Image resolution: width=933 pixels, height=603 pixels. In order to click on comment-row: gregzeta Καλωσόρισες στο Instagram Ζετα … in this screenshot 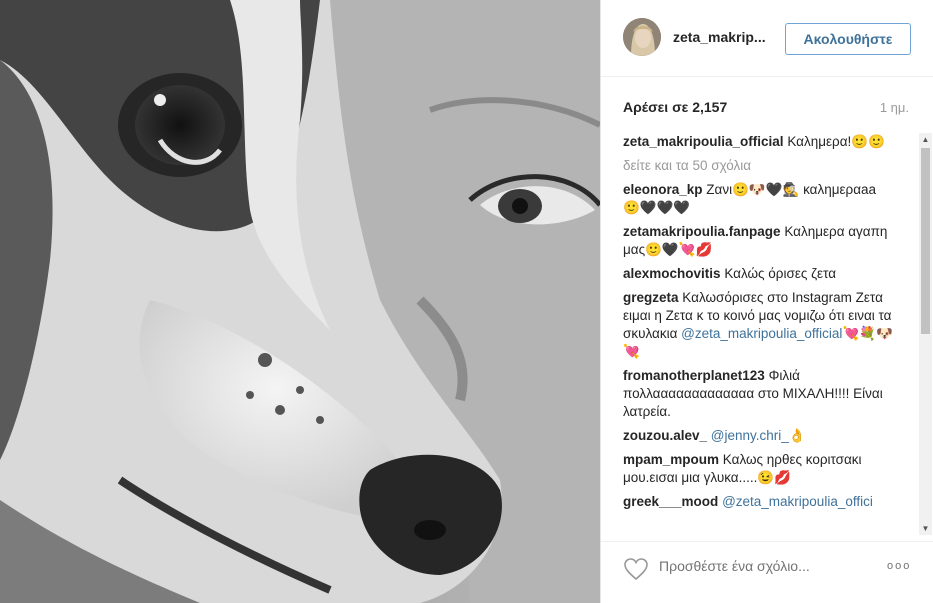, I will do `click(759, 325)`.